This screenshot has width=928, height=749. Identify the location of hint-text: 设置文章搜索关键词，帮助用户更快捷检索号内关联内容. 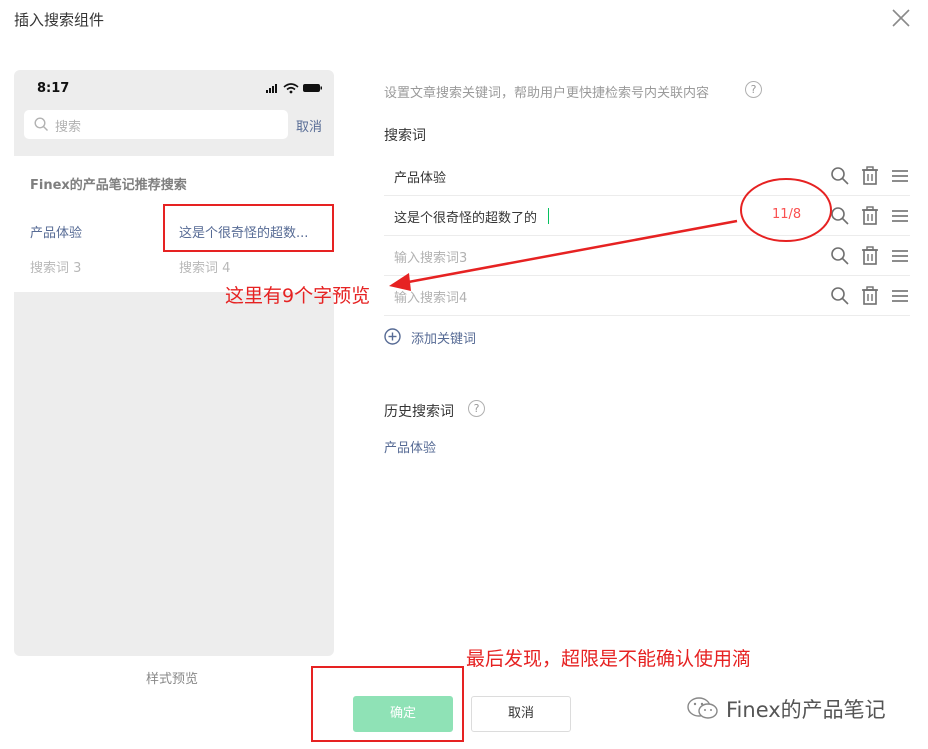
(547, 93).